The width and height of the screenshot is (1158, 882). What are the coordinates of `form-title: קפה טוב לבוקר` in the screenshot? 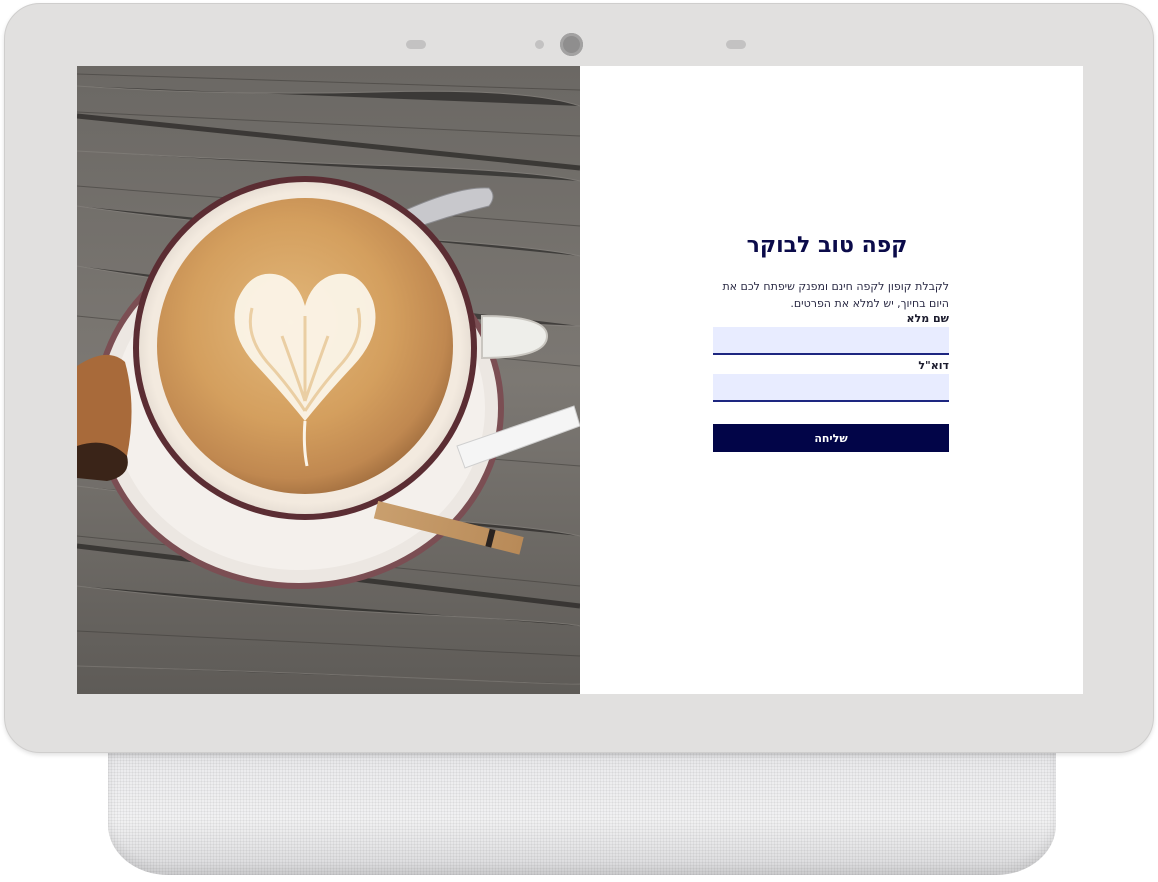 It's located at (827, 245).